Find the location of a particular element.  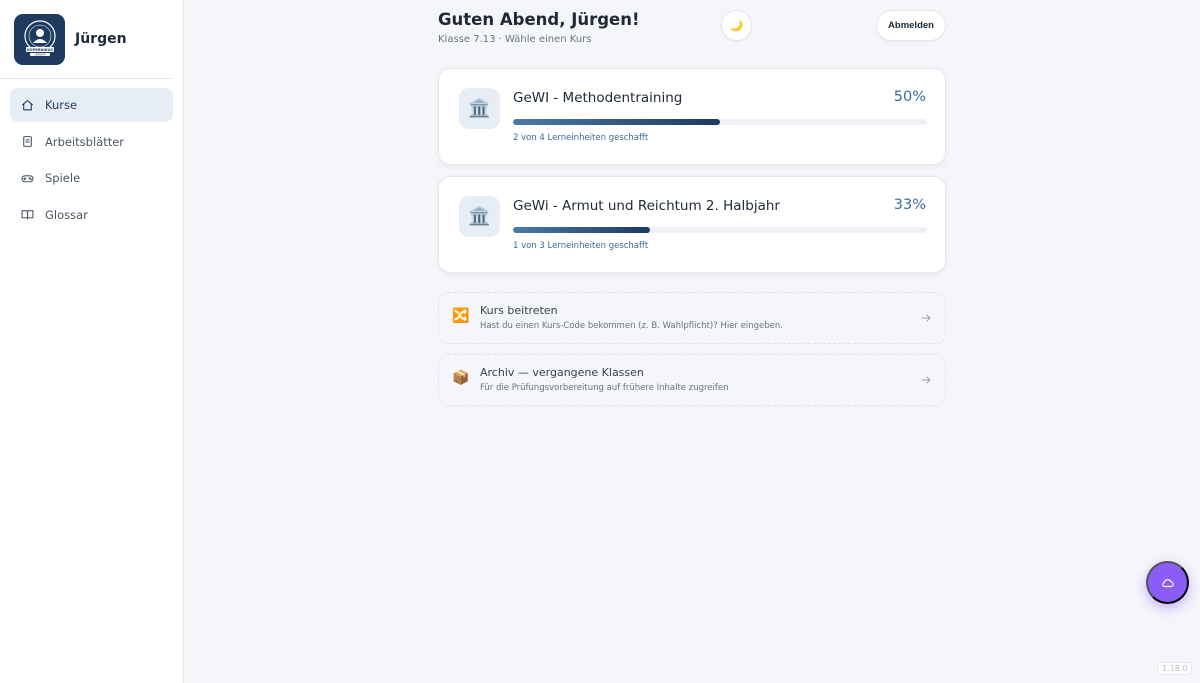

clipboard-icon is located at coordinates (27, 142).